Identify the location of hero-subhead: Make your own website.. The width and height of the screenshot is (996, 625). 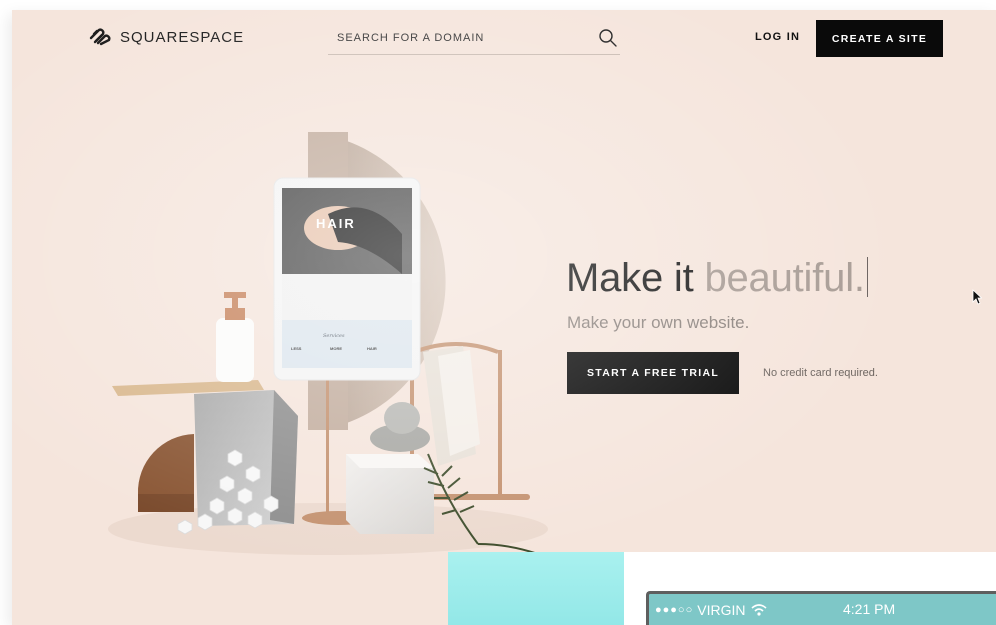
(658, 322).